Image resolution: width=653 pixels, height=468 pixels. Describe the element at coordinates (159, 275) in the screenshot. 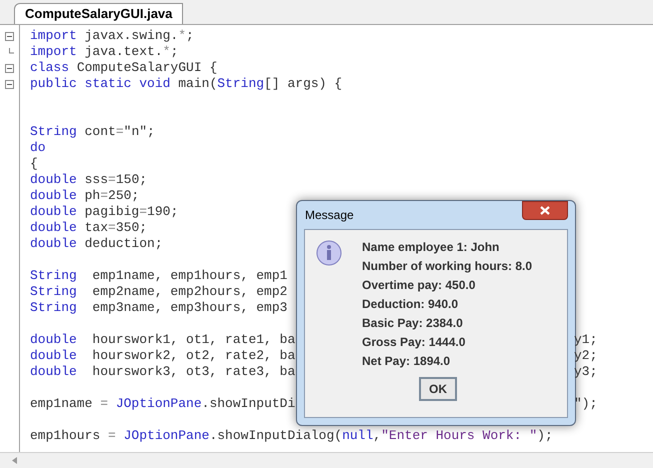

I see `code-line: String emp1name, emp1hours, emp1` at that location.